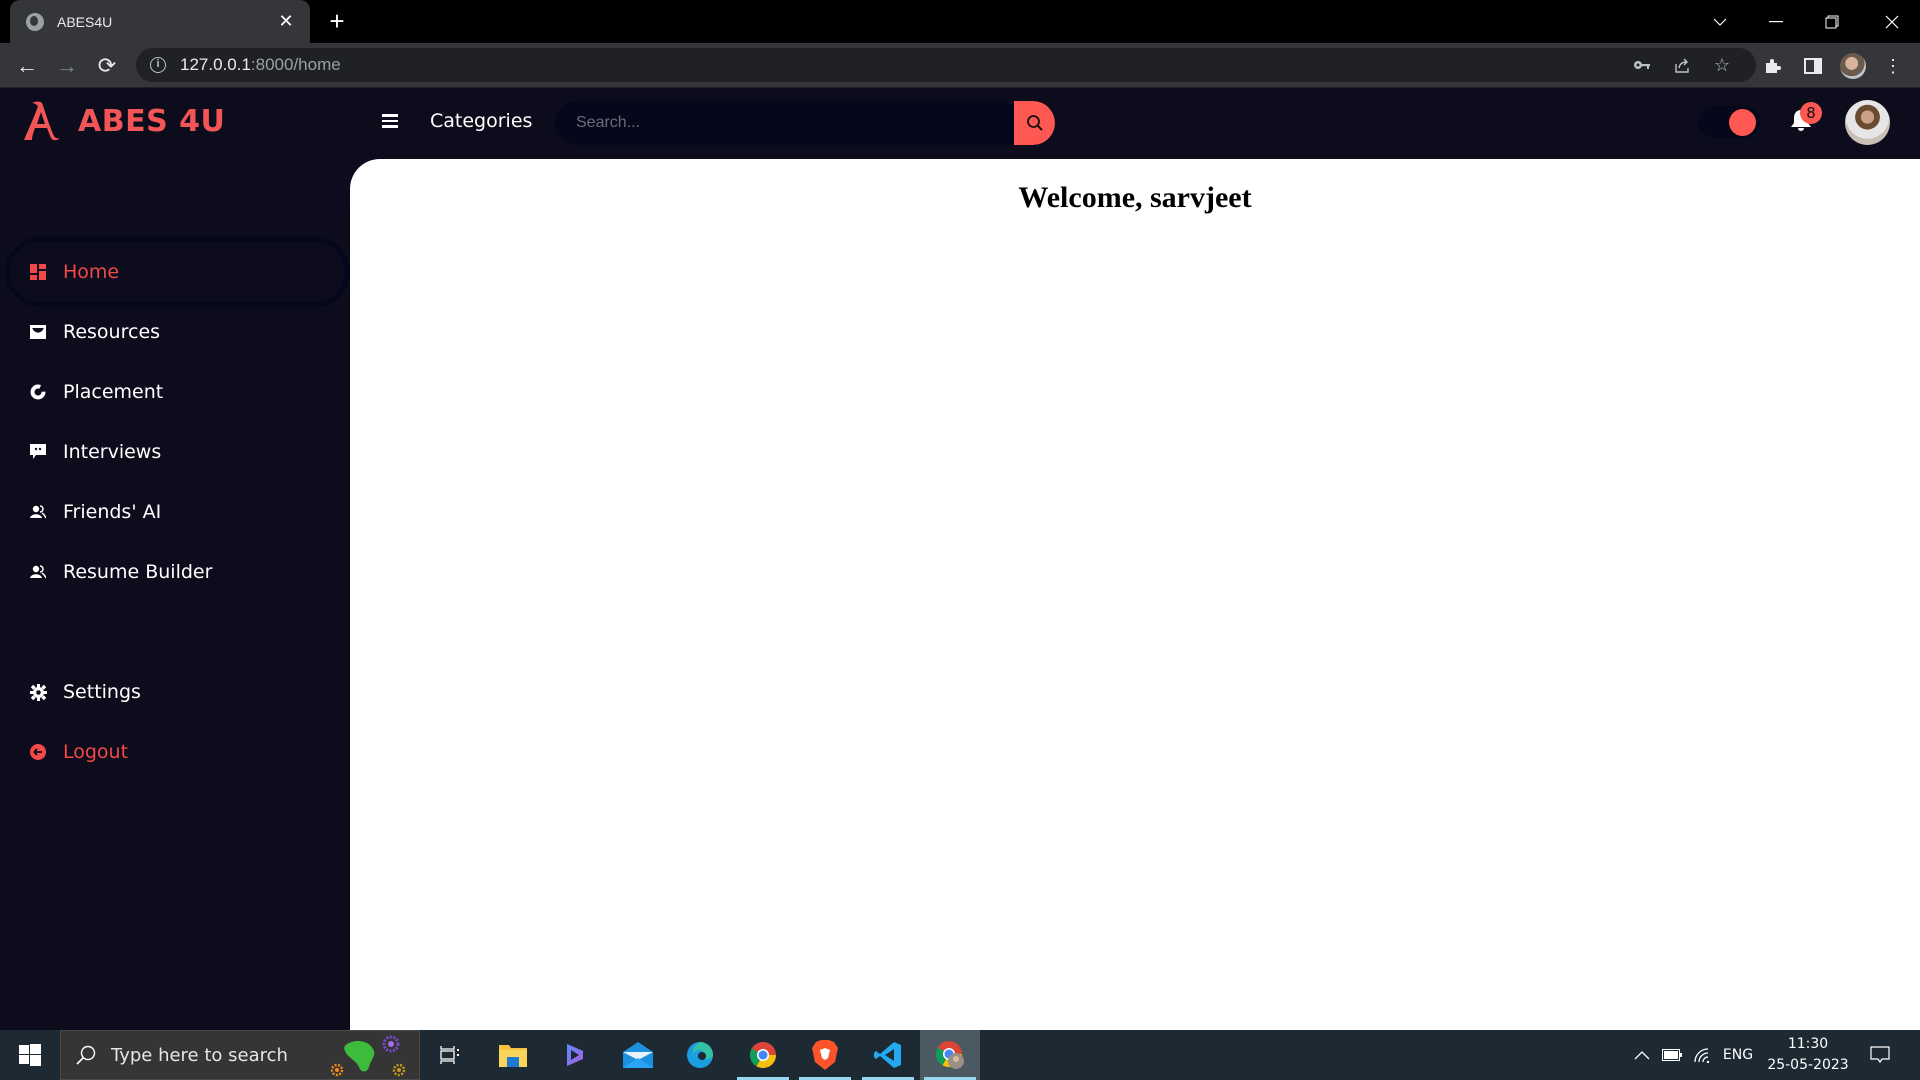 Image resolution: width=1920 pixels, height=1080 pixels. I want to click on sidebar-item-label: Resume Builder, so click(138, 572).